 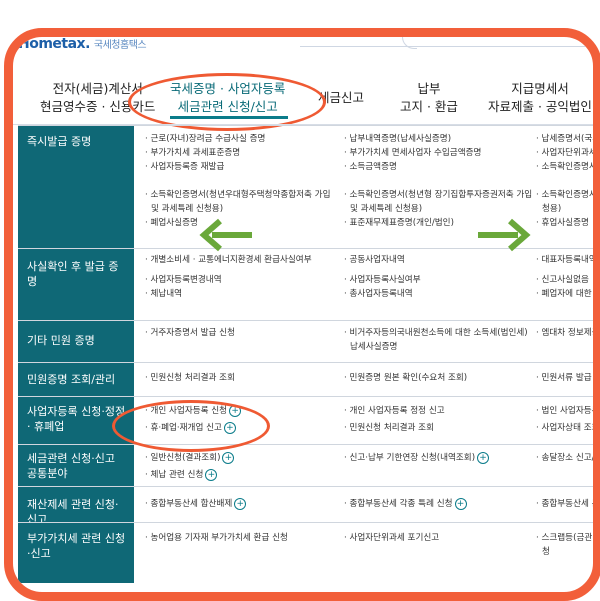 I want to click on arrow-left-icon, so click(x=225, y=235).